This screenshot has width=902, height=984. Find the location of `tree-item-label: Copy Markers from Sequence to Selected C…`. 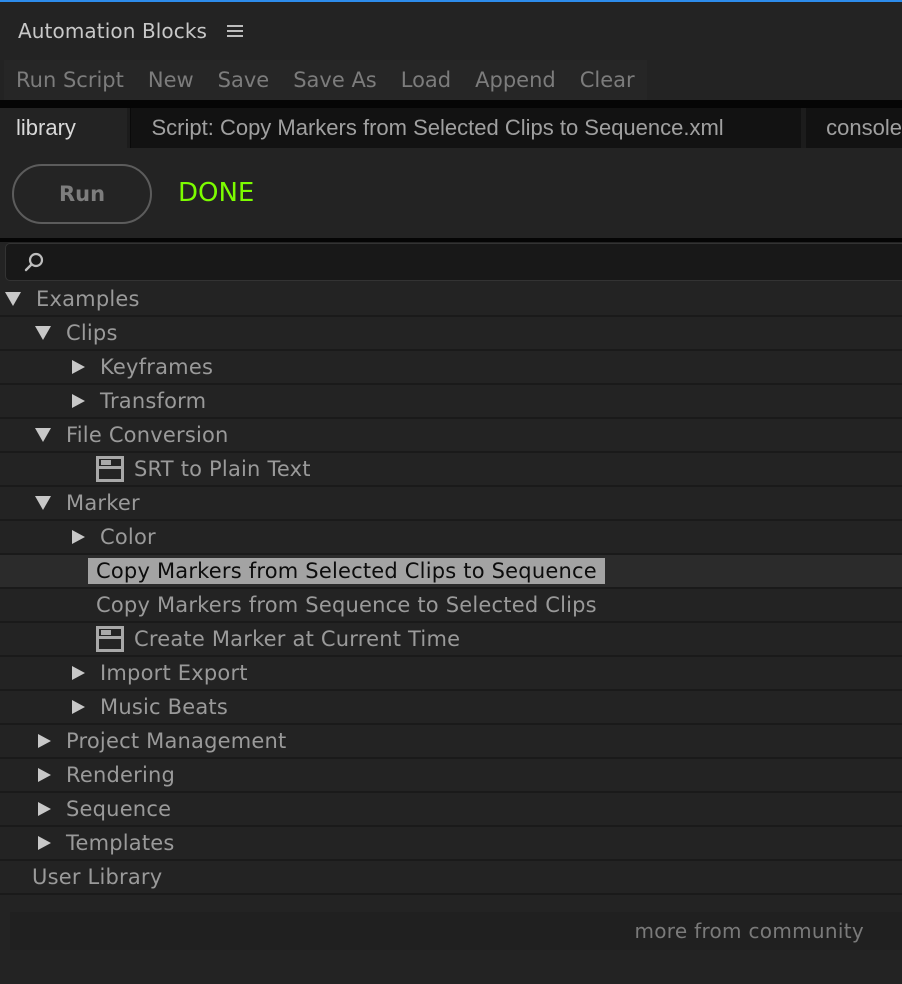

tree-item-label: Copy Markers from Sequence to Selected C… is located at coordinates (346, 605).